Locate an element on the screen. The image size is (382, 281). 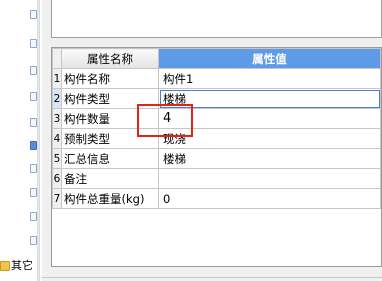
table-row: 4 预制类型 现浇 is located at coordinates (216, 138).